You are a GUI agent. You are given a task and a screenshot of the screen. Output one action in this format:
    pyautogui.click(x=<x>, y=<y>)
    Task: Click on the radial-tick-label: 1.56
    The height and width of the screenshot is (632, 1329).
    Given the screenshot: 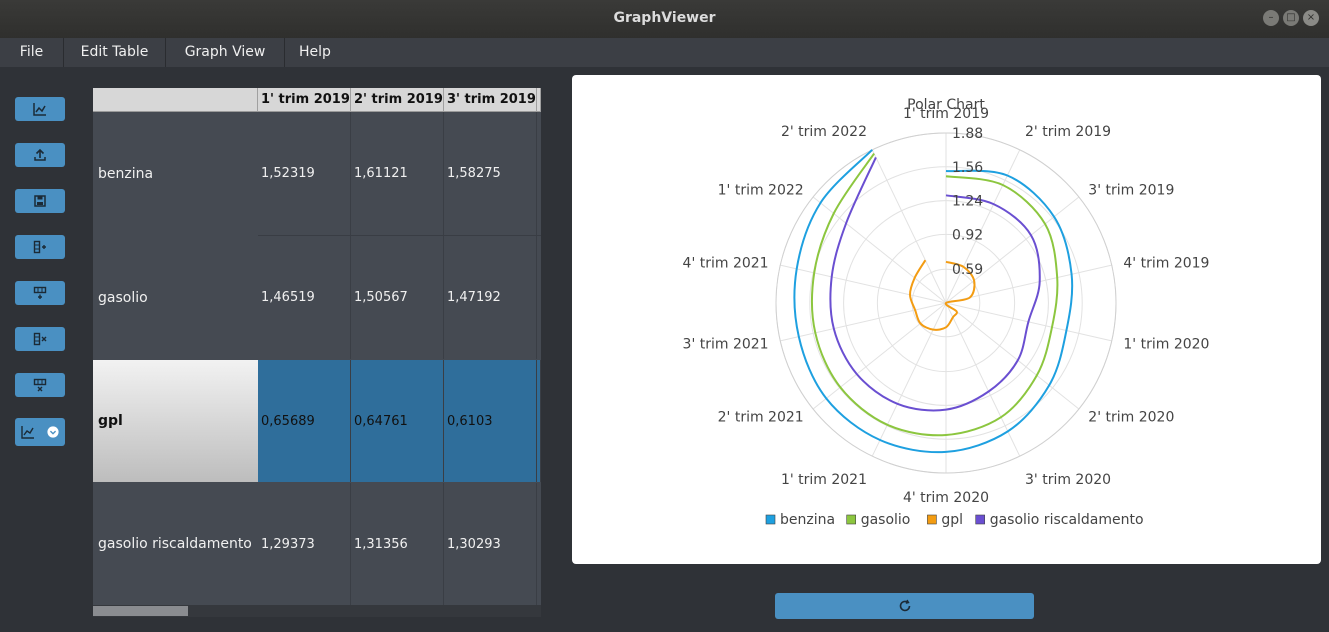 What is the action you would take?
    pyautogui.click(x=967, y=168)
    